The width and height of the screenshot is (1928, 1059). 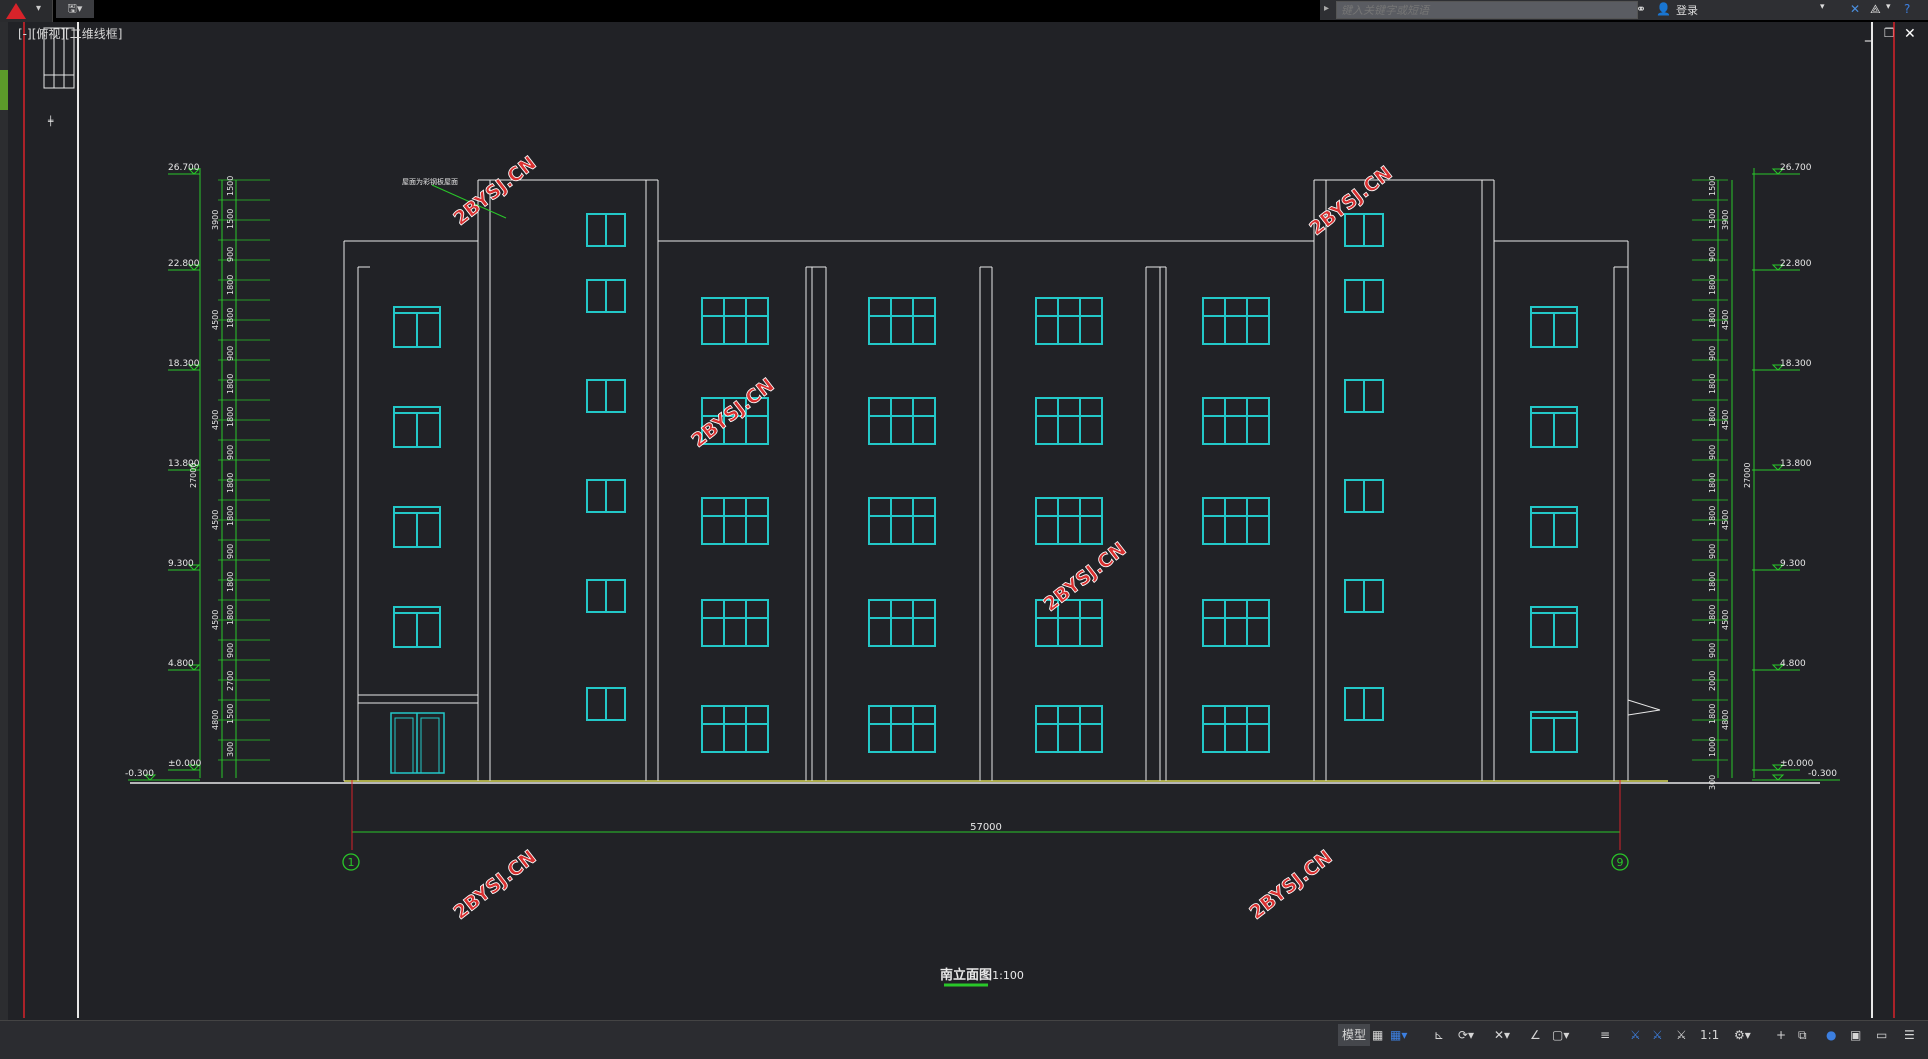 What do you see at coordinates (1377, 1035) in the screenshot?
I see `grid-icon: ▦` at bounding box center [1377, 1035].